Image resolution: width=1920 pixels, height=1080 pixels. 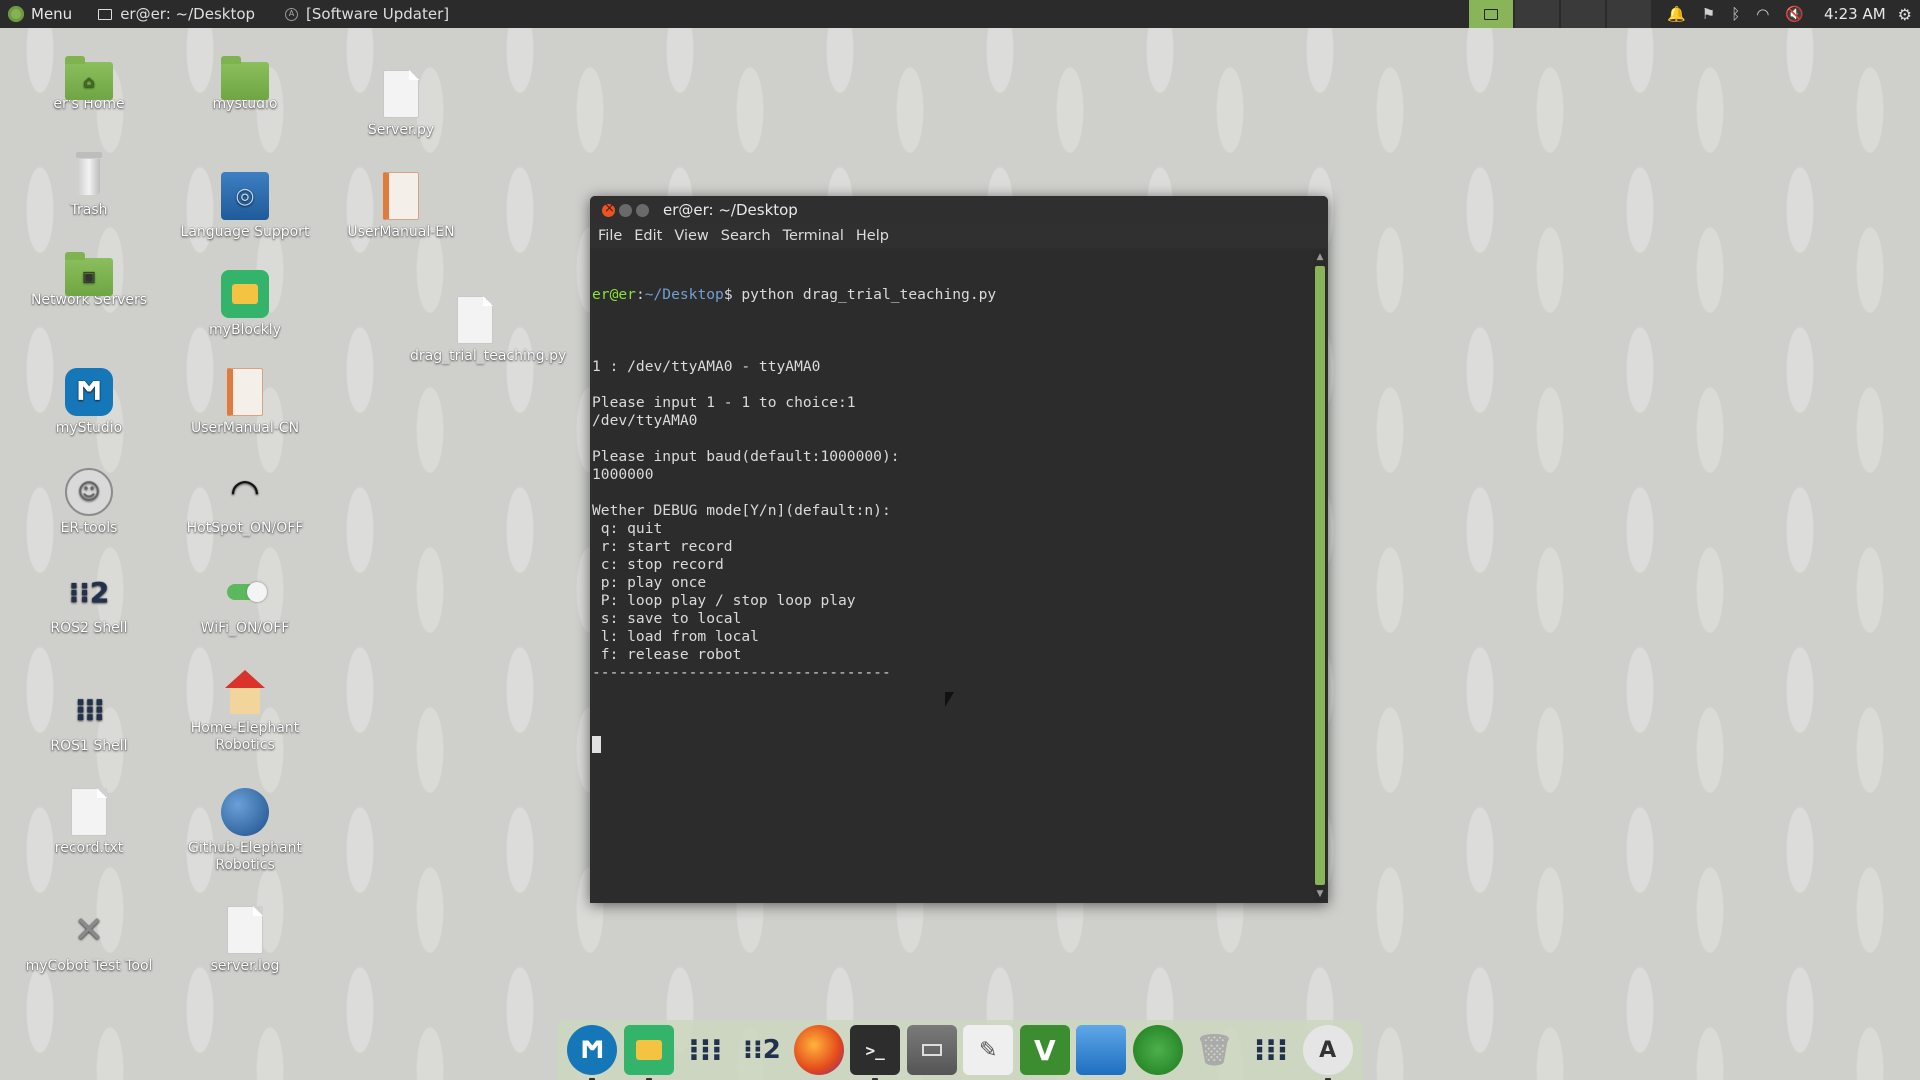 I want to click on desktop-icon-hotspot: ◠ HotSpot_ON/OFF, so click(x=245, y=502).